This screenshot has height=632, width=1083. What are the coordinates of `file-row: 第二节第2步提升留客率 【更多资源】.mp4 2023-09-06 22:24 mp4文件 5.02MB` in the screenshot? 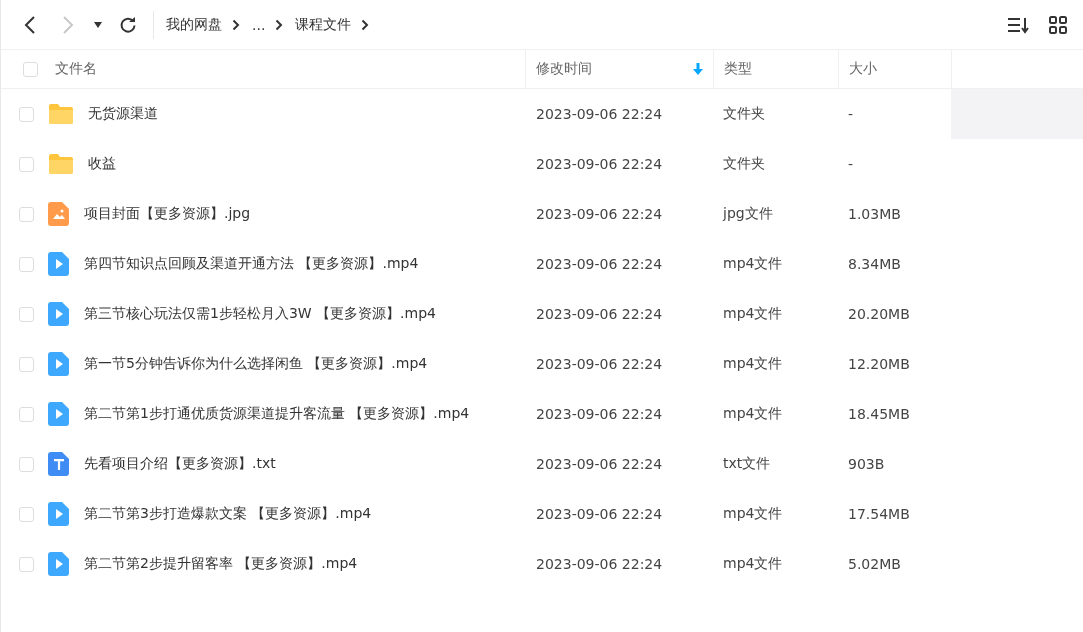 It's located at (542, 564).